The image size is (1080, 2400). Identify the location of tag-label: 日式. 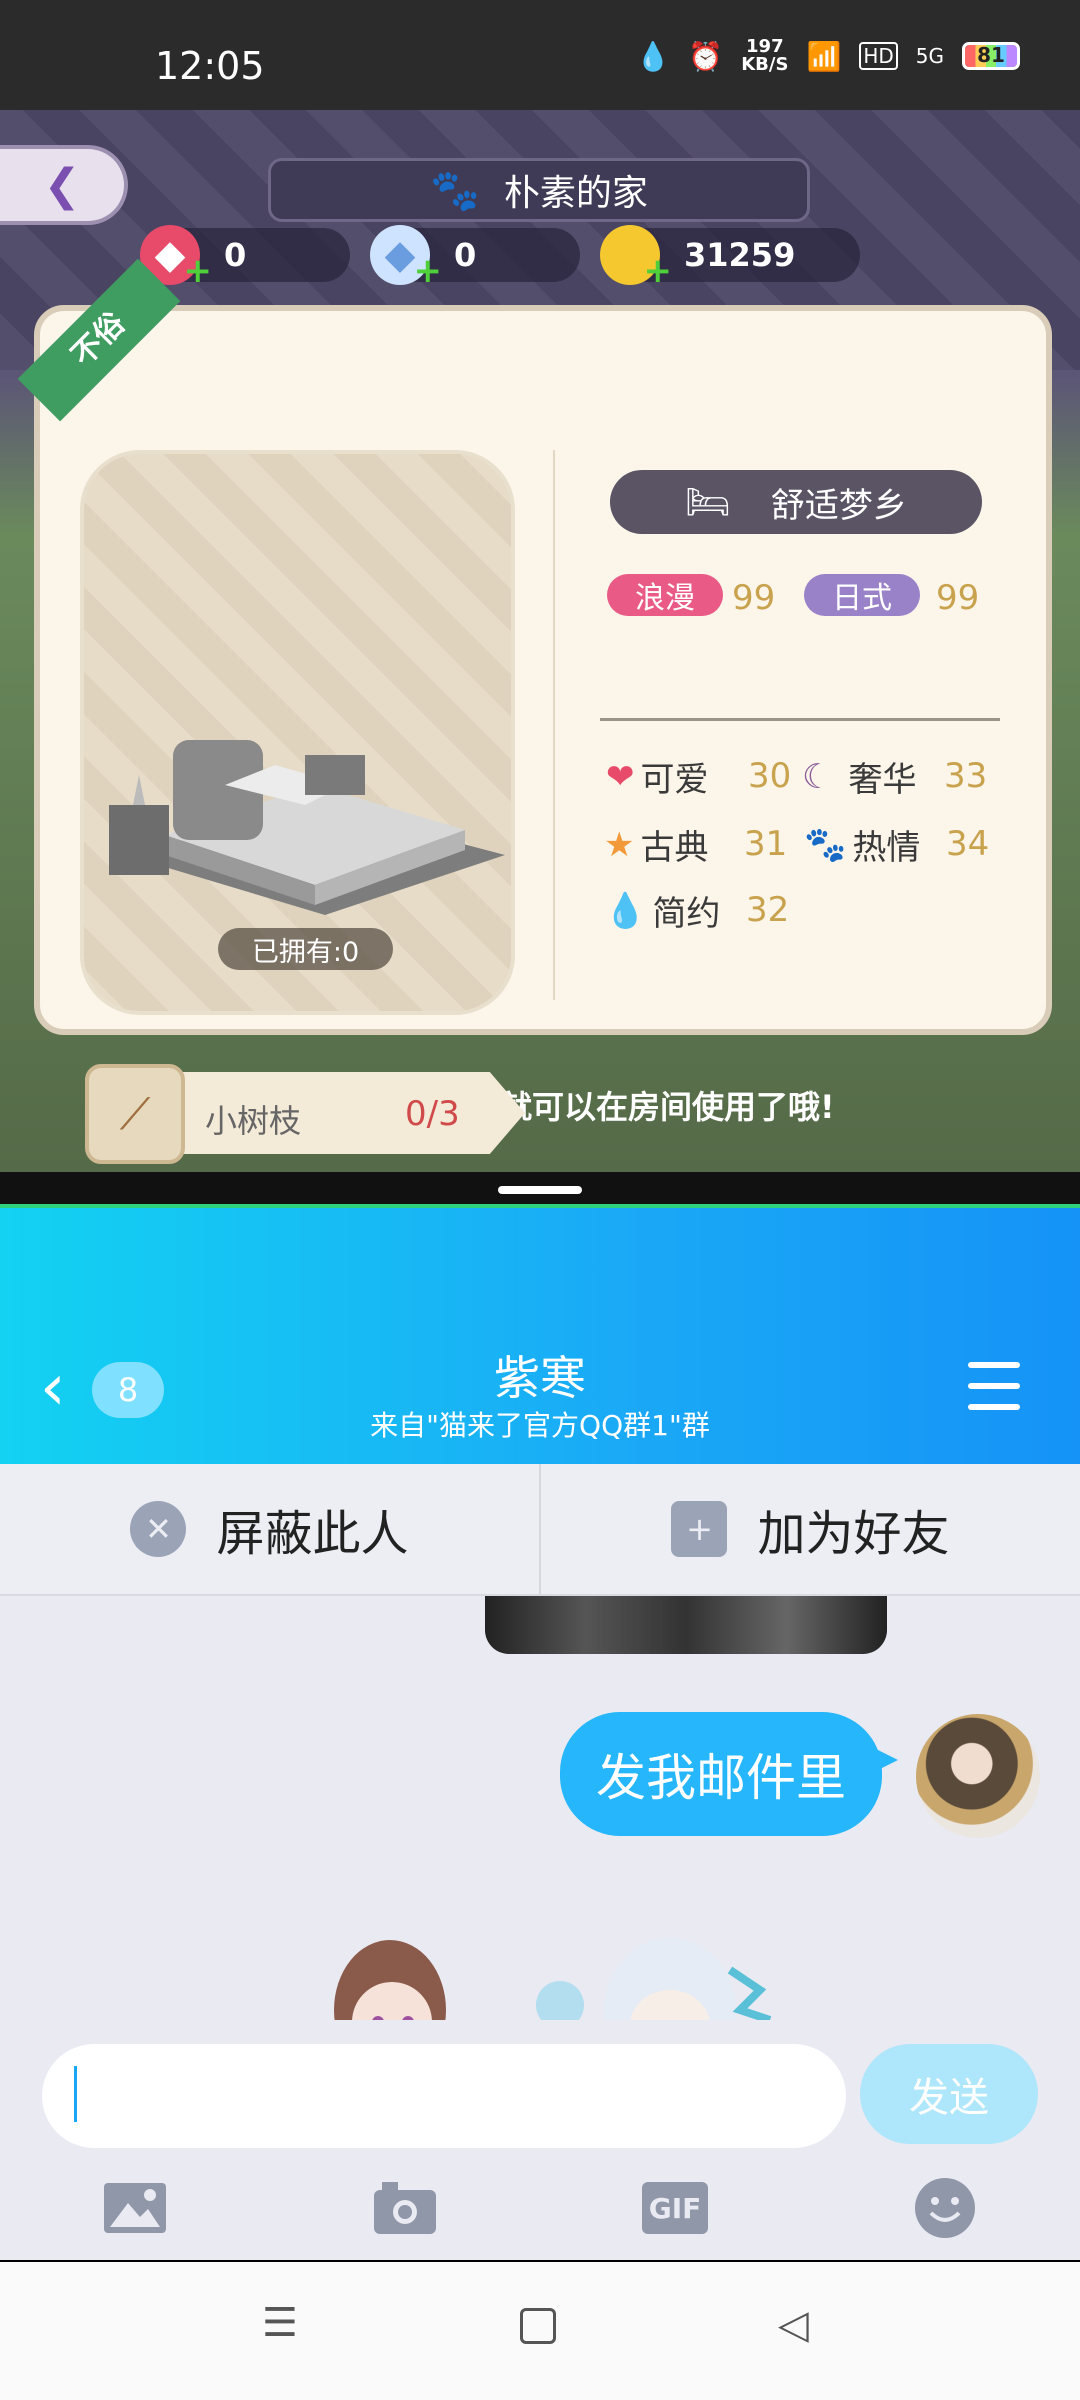
(862, 598).